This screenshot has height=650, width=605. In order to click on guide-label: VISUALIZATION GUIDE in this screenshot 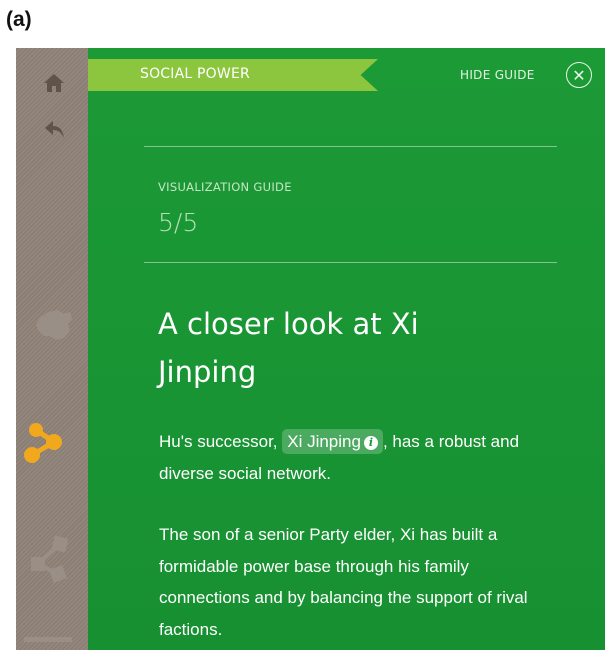, I will do `click(225, 187)`.